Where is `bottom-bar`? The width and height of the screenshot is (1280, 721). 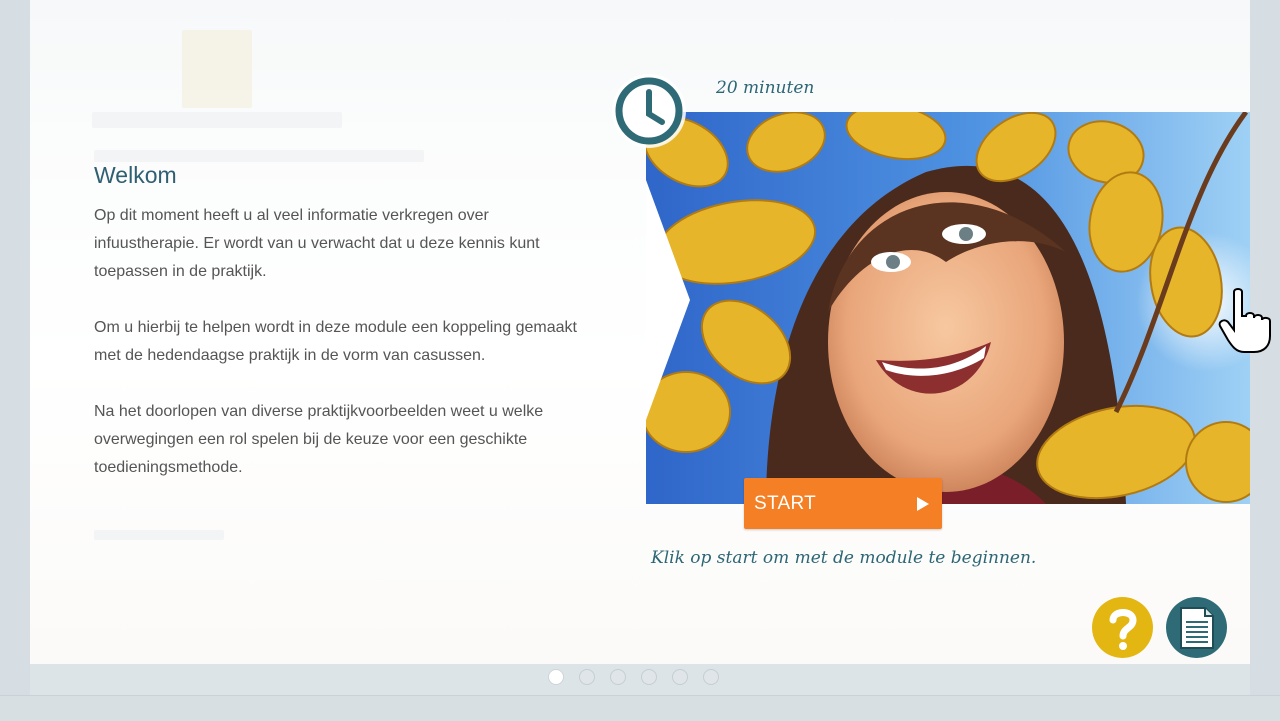 bottom-bar is located at coordinates (640, 708).